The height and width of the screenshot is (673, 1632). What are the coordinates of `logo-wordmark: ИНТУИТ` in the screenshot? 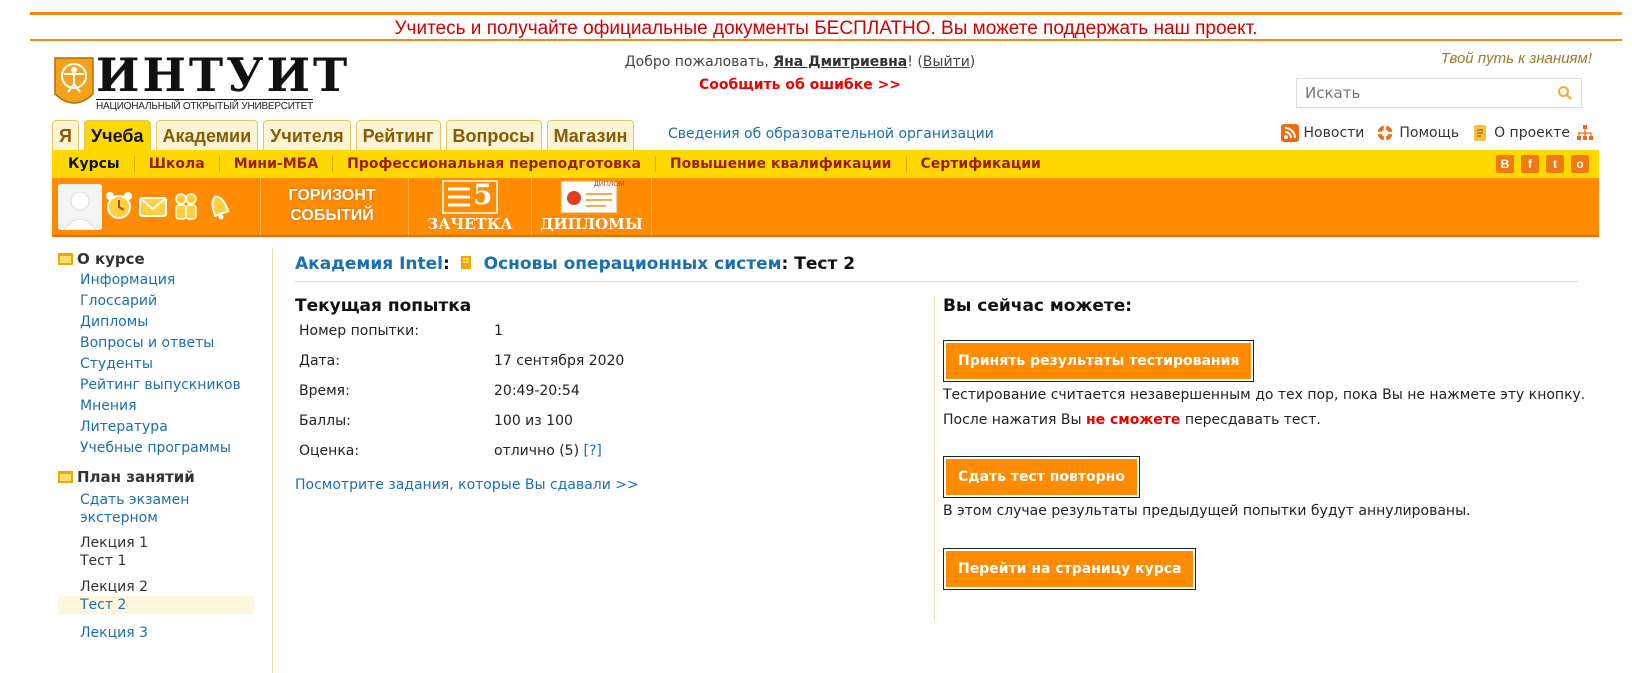 It's located at (223, 75).